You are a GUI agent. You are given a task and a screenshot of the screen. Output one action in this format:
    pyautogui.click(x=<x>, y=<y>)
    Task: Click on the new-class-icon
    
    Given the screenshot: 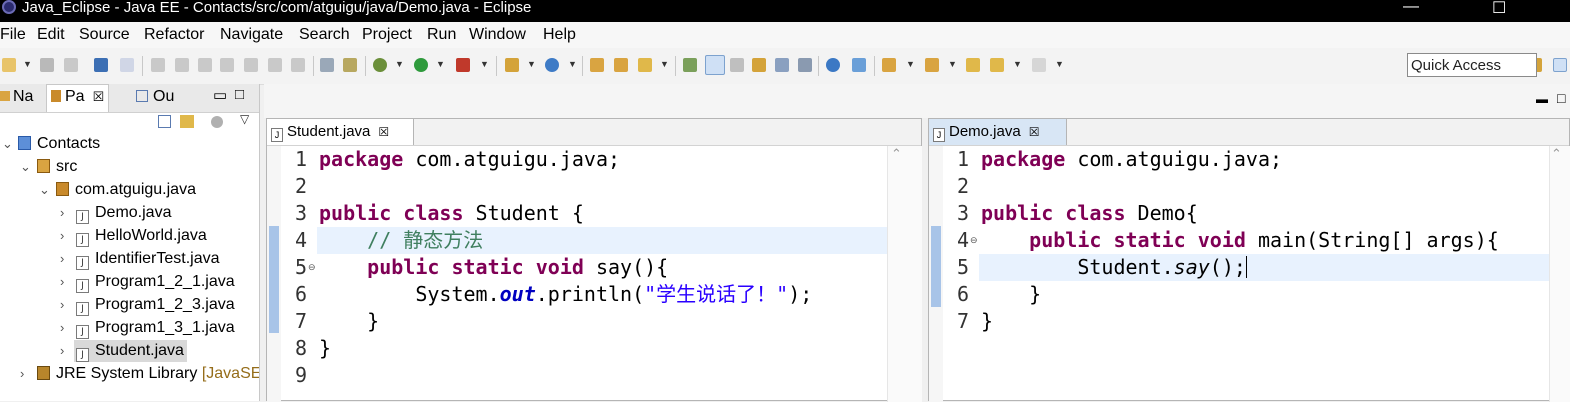 What is the action you would take?
    pyautogui.click(x=552, y=65)
    